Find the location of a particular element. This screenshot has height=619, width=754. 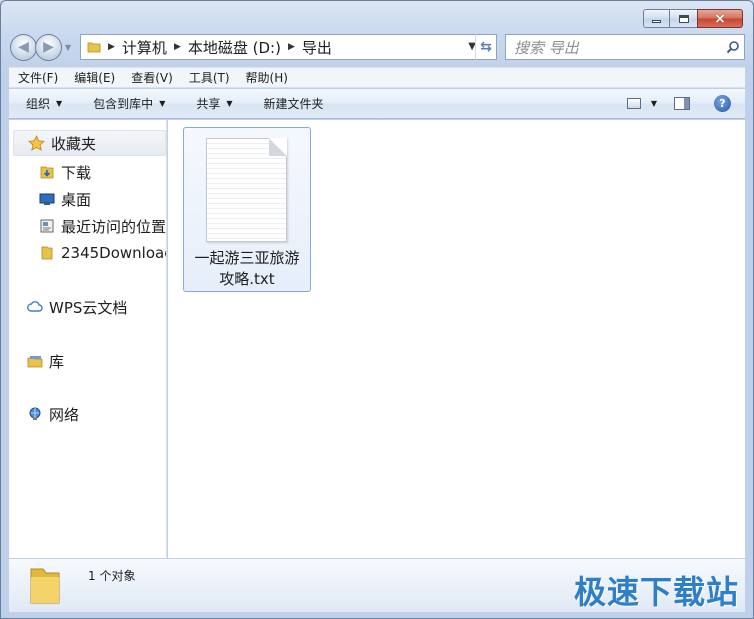

view-controls: ▼ ? is located at coordinates (678, 103).